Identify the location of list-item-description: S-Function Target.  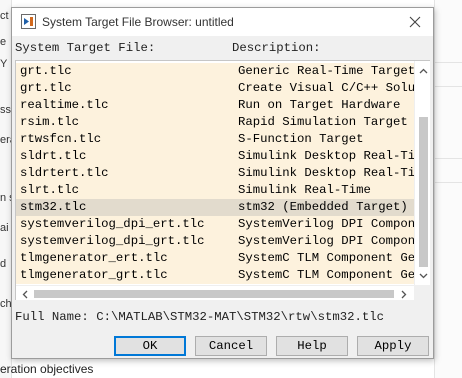
(301, 139).